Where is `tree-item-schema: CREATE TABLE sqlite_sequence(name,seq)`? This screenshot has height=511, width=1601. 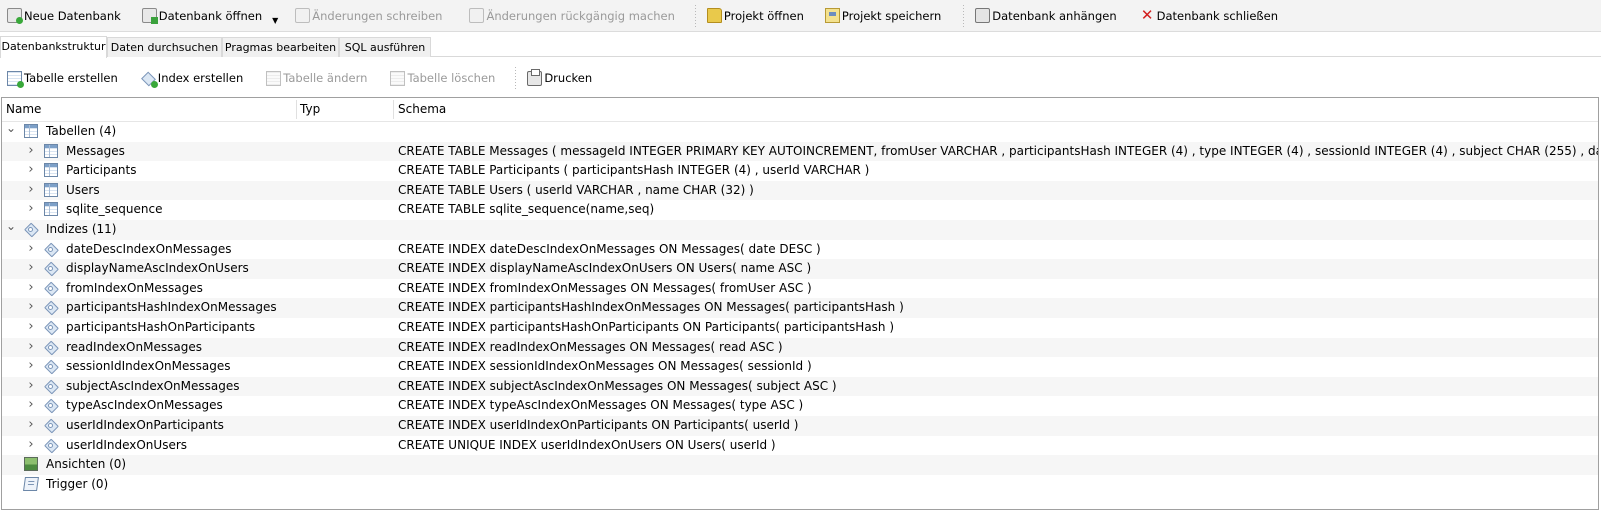
tree-item-schema: CREATE TABLE sqlite_sequence(name,seq) is located at coordinates (526, 209).